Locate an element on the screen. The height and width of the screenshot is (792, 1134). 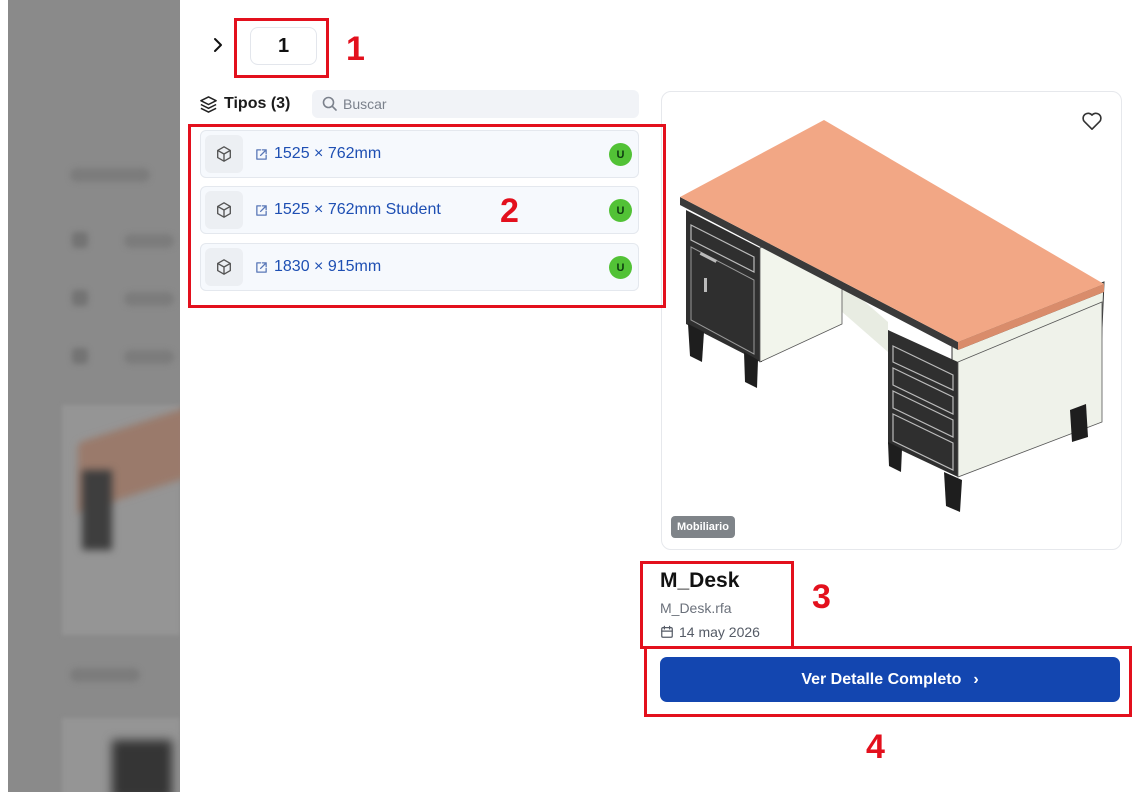
annotation-number-3: 3 is located at coordinates (821, 597).